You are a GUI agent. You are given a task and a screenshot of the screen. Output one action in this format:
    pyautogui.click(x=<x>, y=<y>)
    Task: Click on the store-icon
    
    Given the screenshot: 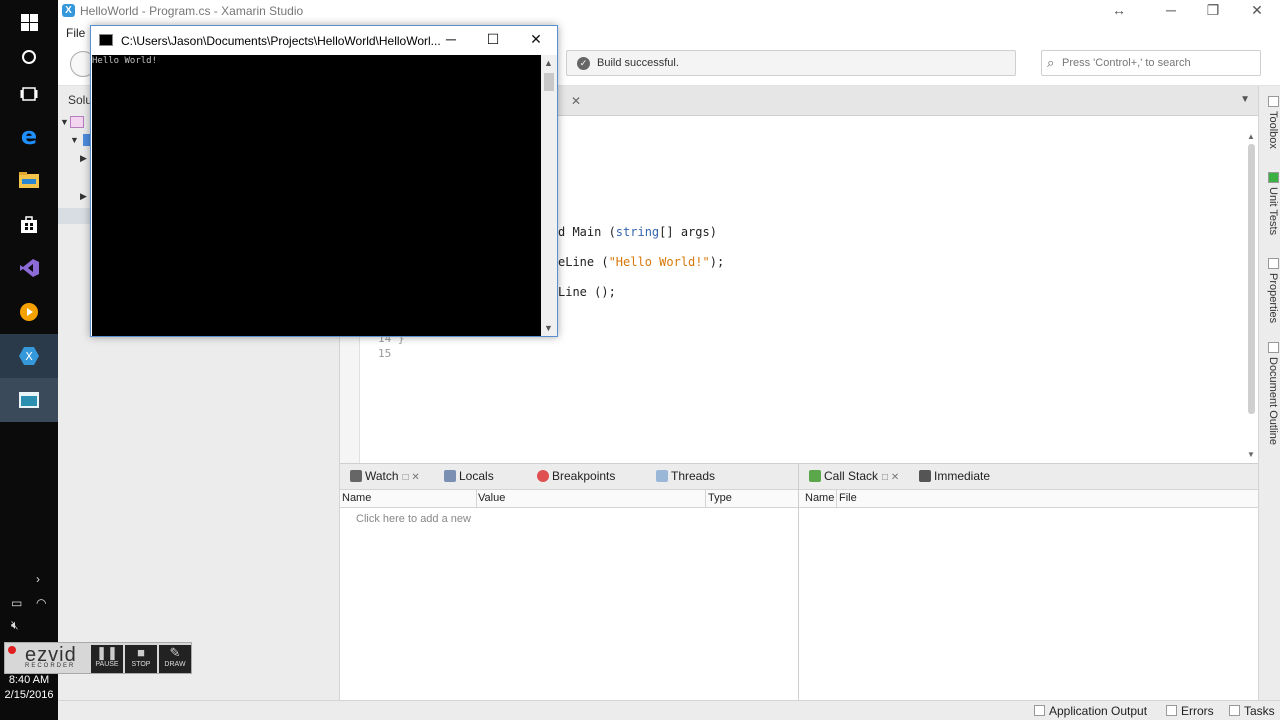 What is the action you would take?
    pyautogui.click(x=29, y=224)
    